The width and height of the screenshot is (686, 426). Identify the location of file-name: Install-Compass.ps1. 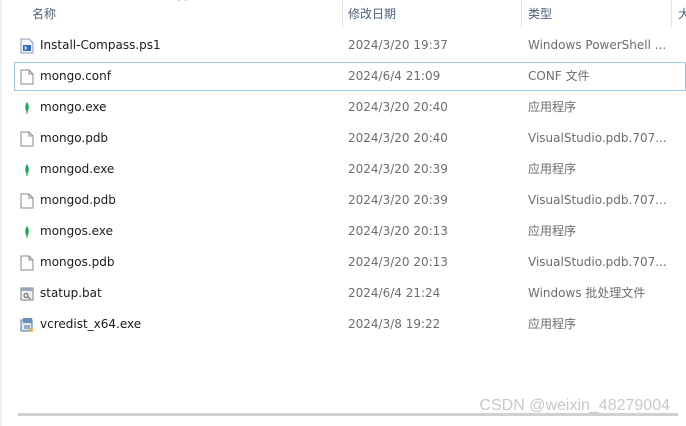
(100, 45).